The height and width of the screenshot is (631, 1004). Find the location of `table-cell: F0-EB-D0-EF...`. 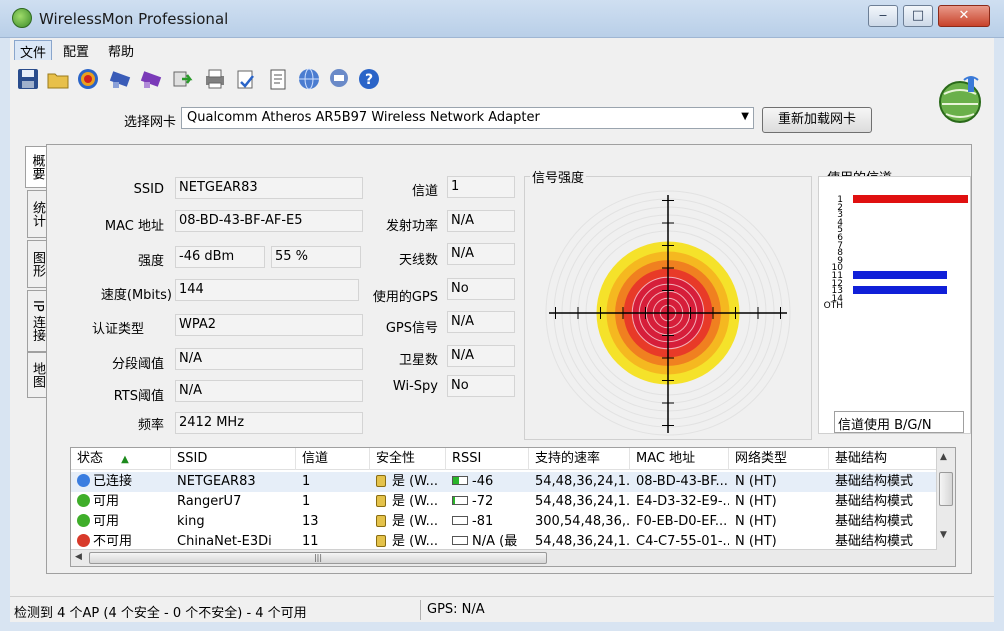

table-cell: F0-EB-D0-EF... is located at coordinates (679, 522).